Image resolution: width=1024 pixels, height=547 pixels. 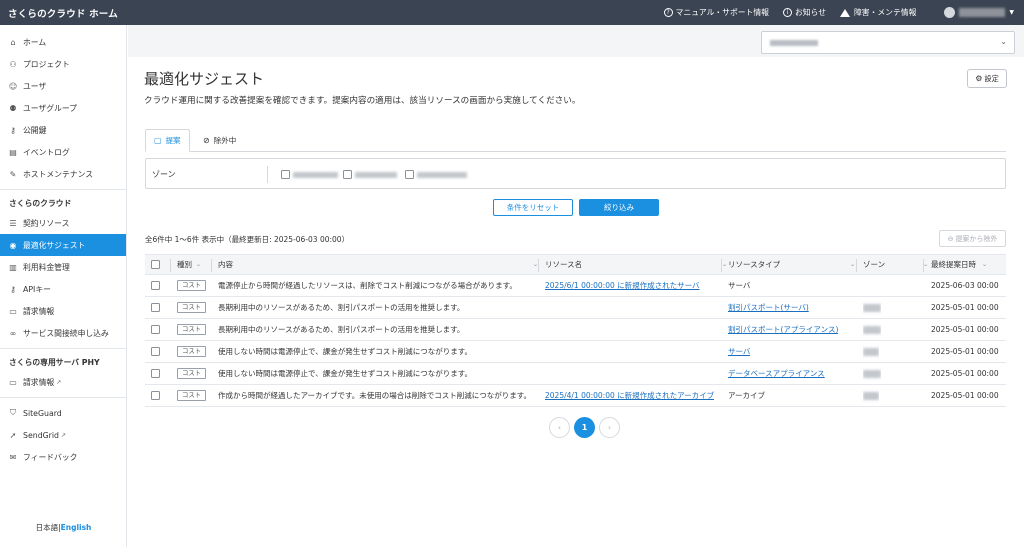 I want to click on event-log-icon: ▤, so click(x=13, y=152).